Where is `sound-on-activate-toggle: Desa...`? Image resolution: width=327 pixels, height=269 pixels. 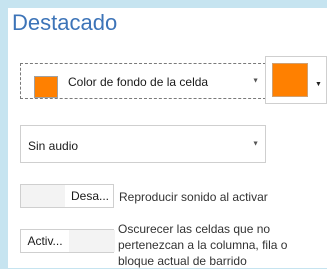 sound-on-activate-toggle: Desa... is located at coordinates (67, 196).